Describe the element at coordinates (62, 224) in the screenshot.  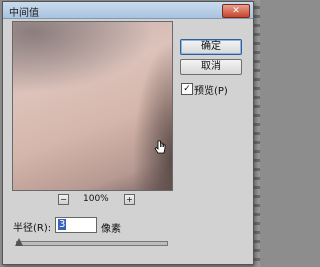
I see `radius-value: 3` at that location.